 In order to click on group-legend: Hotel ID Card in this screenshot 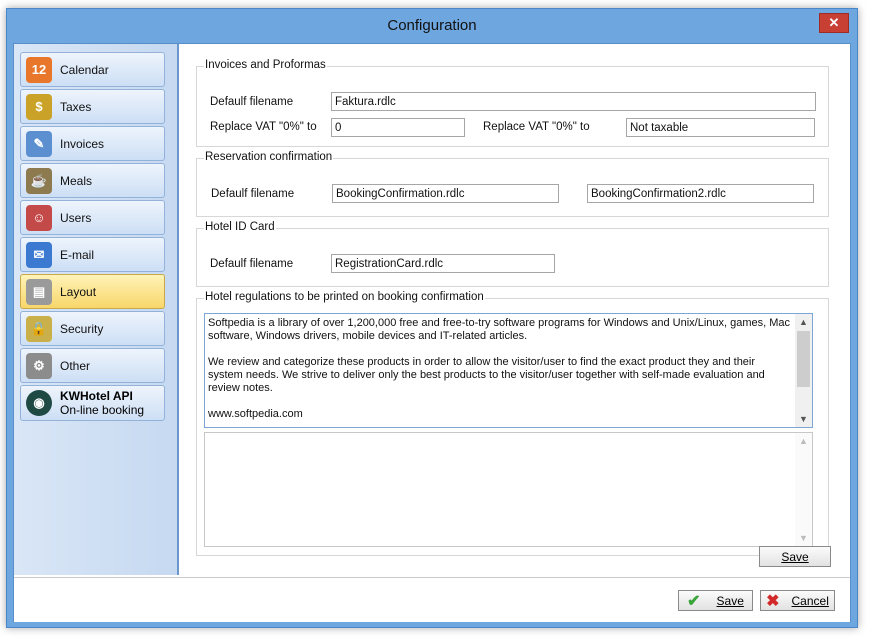, I will do `click(240, 227)`.